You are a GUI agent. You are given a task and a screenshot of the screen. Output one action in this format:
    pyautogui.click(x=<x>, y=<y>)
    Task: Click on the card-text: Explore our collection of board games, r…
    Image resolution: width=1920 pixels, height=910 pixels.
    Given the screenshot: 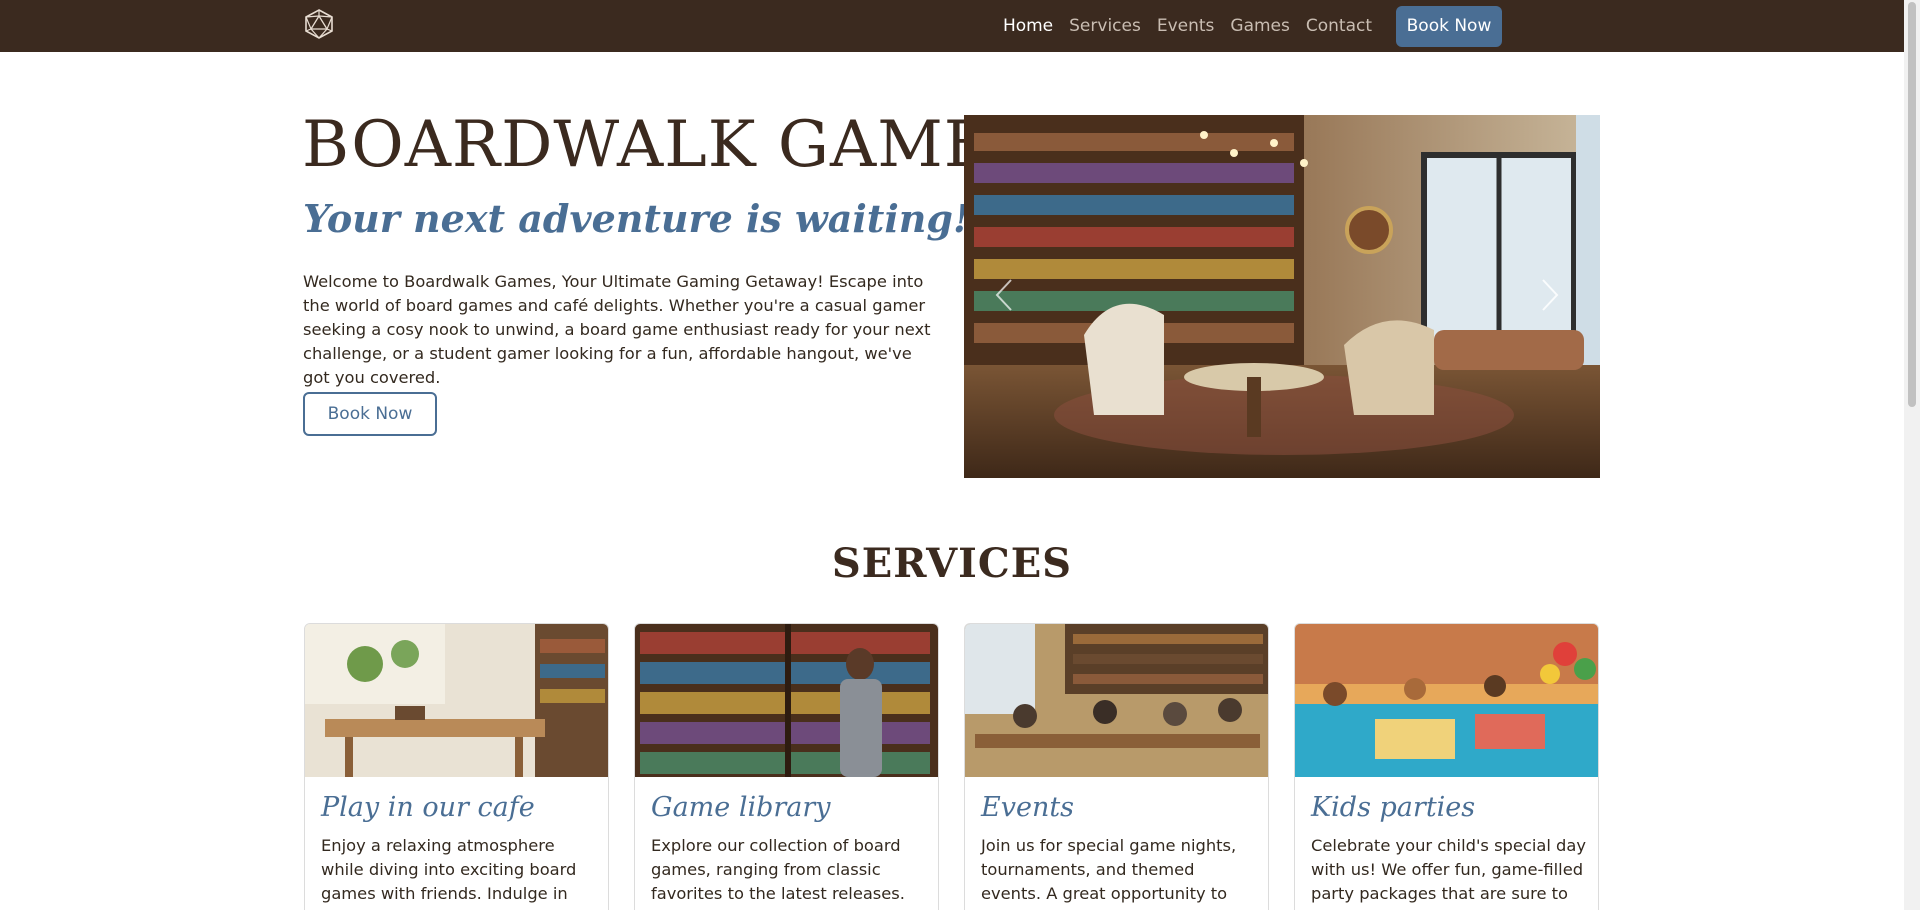 What is the action you would take?
    pyautogui.click(x=778, y=873)
    